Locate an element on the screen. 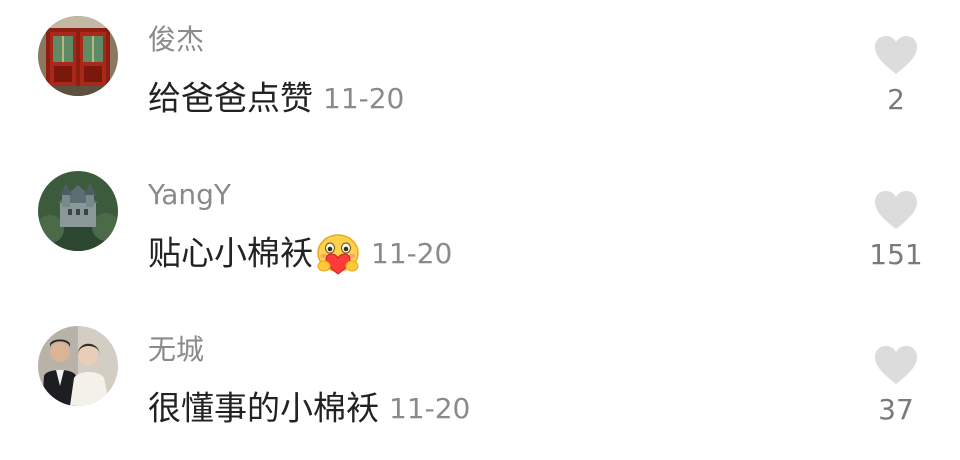 This screenshot has width=960, height=460. like-button: 151 is located at coordinates (896, 231).